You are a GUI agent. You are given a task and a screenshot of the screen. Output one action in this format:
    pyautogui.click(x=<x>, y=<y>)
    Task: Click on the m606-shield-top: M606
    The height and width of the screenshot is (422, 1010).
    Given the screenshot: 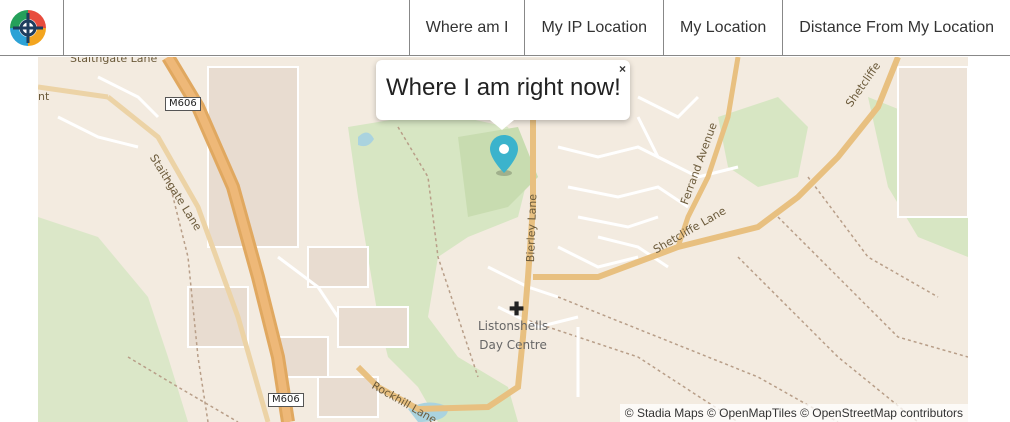 What is the action you would take?
    pyautogui.click(x=183, y=104)
    